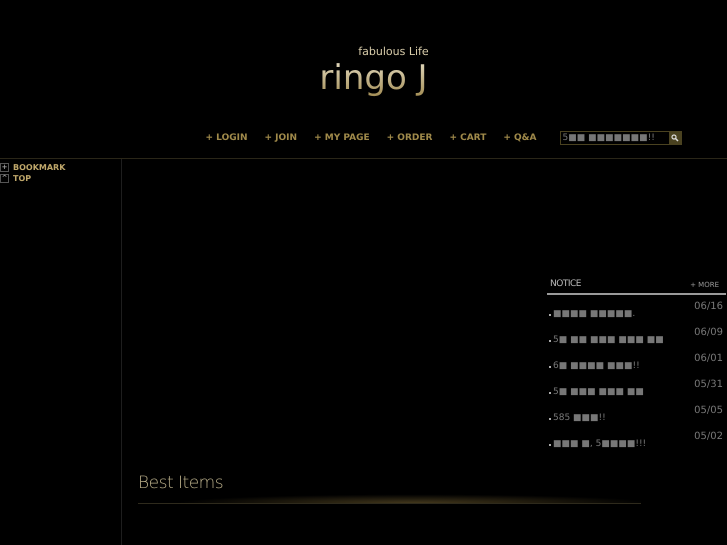 The width and height of the screenshot is (727, 545). What do you see at coordinates (594, 314) in the screenshot?
I see `notice-item: ■■■■ ■■■■■.` at bounding box center [594, 314].